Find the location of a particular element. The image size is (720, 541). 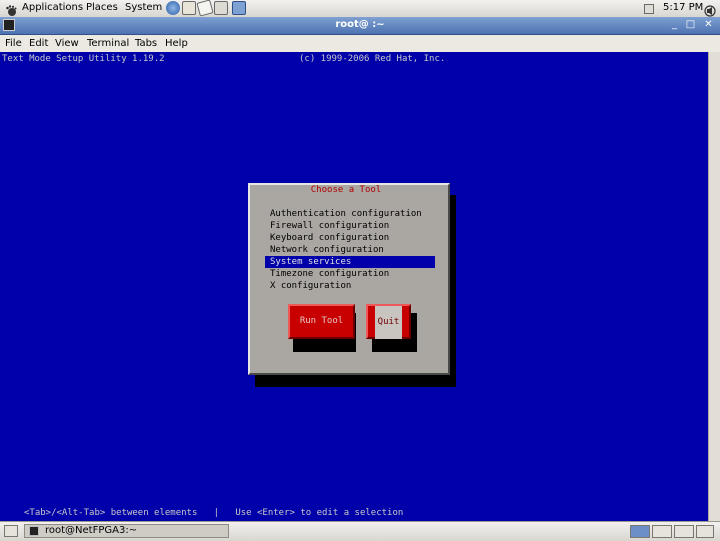

clock: 5:17 PM is located at coordinates (683, 7).